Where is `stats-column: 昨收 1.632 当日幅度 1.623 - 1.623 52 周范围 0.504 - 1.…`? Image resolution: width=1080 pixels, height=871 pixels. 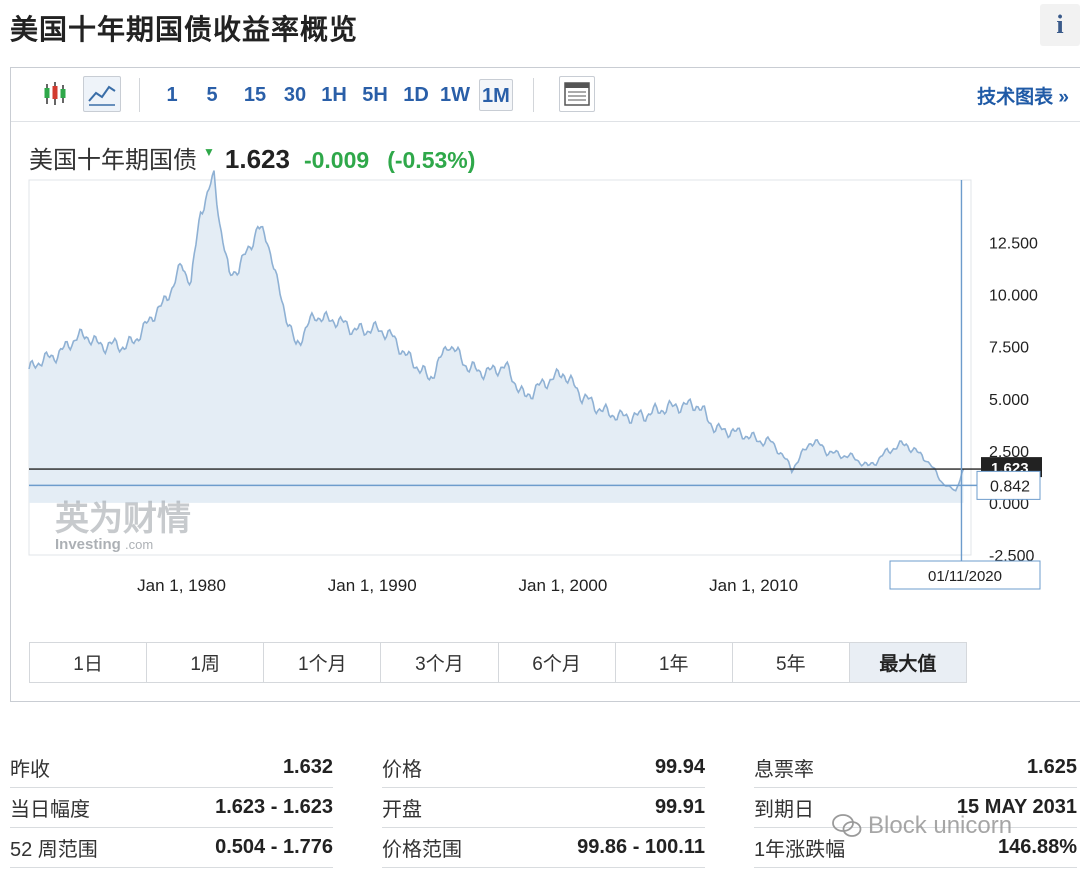
stats-column: 昨收 1.632 当日幅度 1.623 - 1.623 52 周范围 0.504 - 1.… is located at coordinates (171, 808).